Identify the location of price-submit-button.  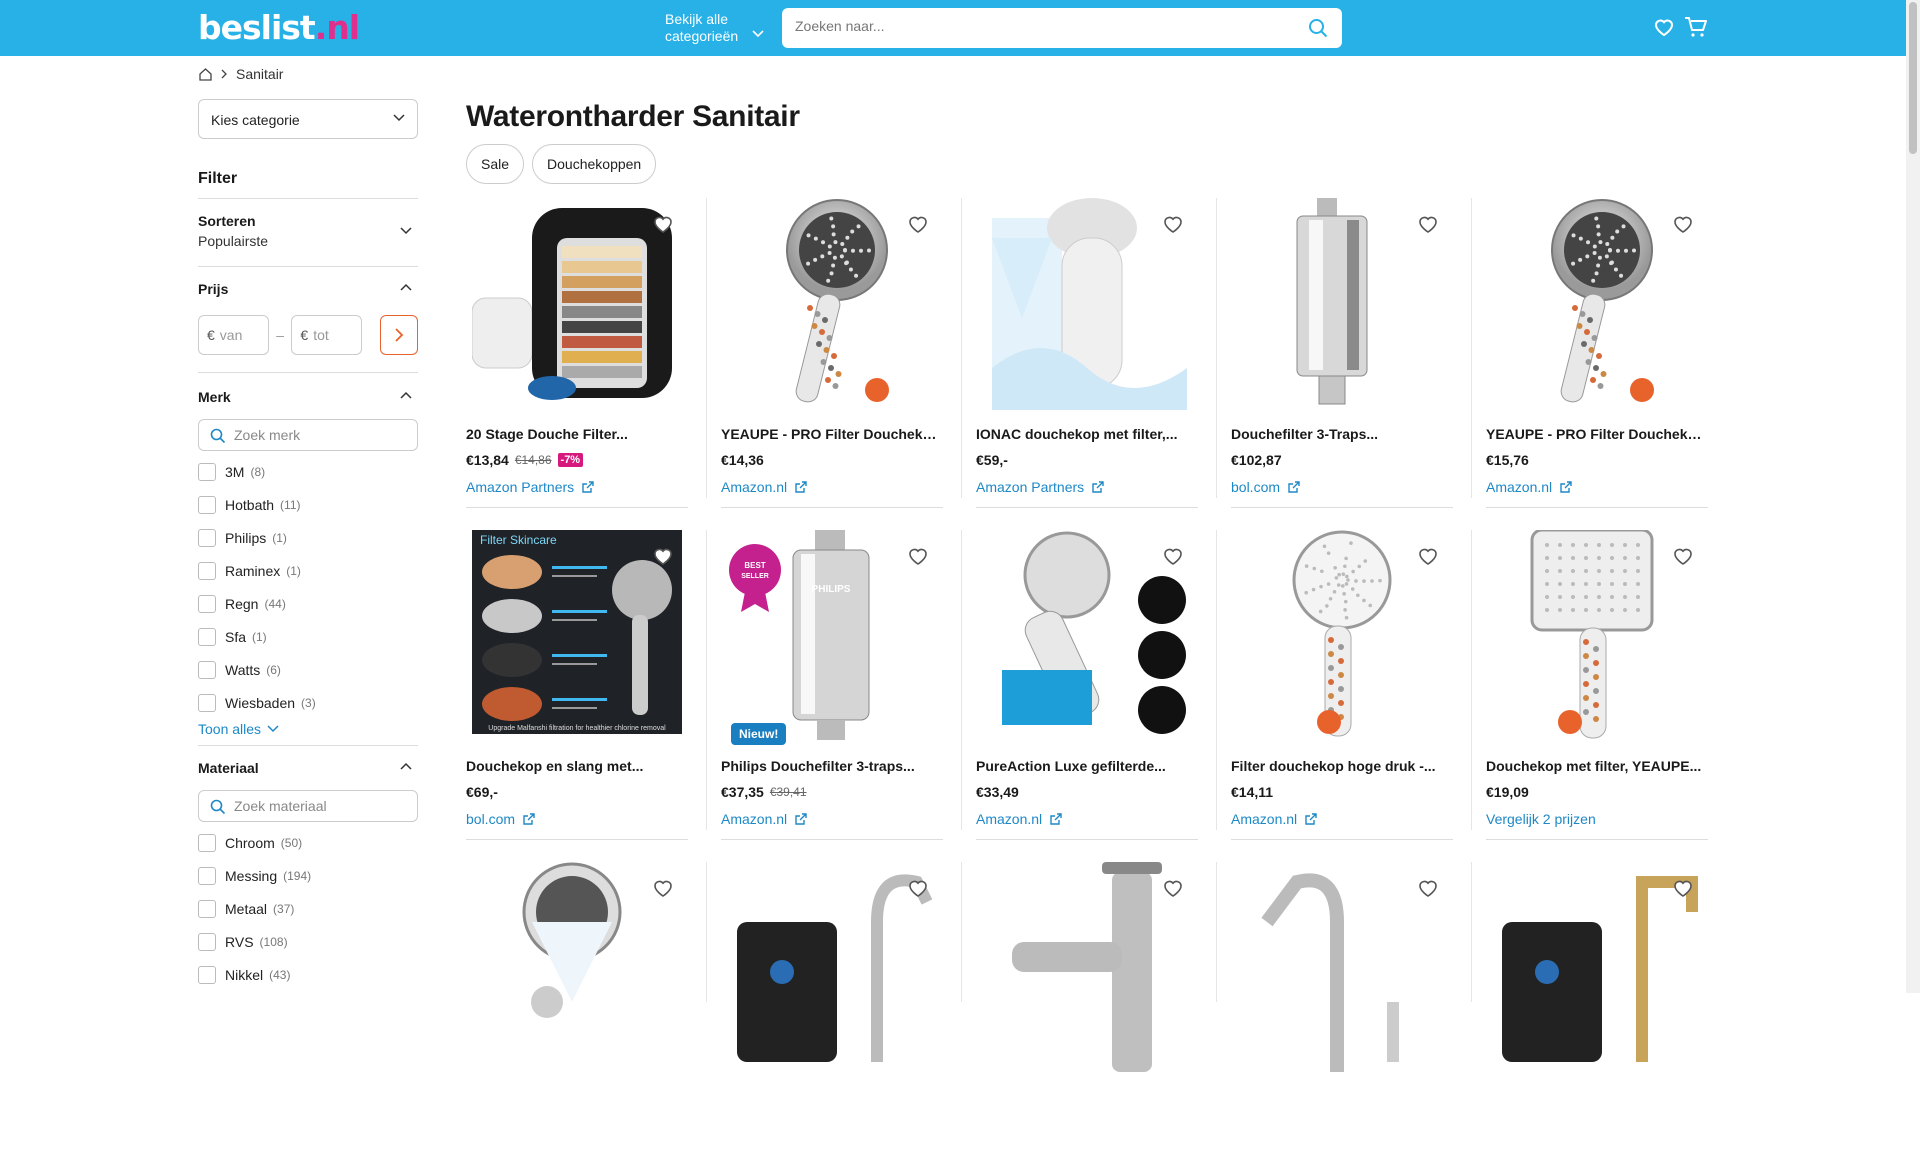
(399, 335).